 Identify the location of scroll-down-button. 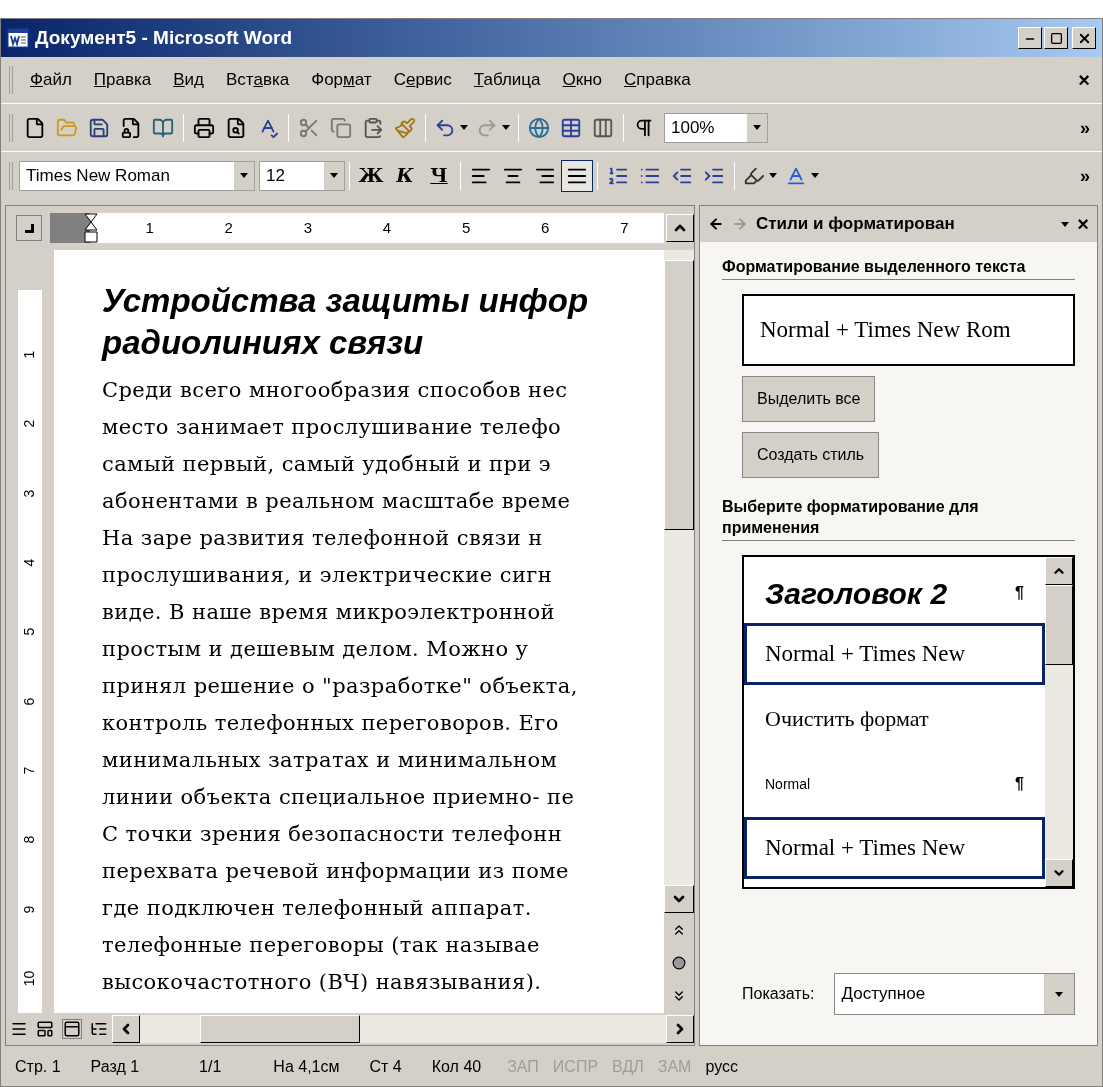
(679, 899).